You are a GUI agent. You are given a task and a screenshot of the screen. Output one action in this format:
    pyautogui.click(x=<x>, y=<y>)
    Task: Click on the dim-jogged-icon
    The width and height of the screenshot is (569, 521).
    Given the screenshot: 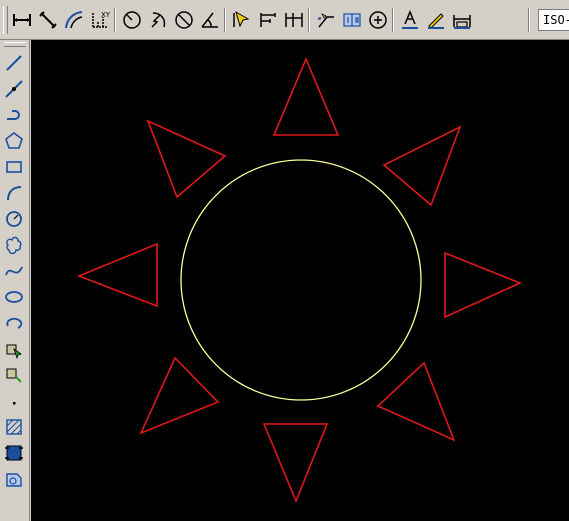 What is the action you would take?
    pyautogui.click(x=158, y=20)
    